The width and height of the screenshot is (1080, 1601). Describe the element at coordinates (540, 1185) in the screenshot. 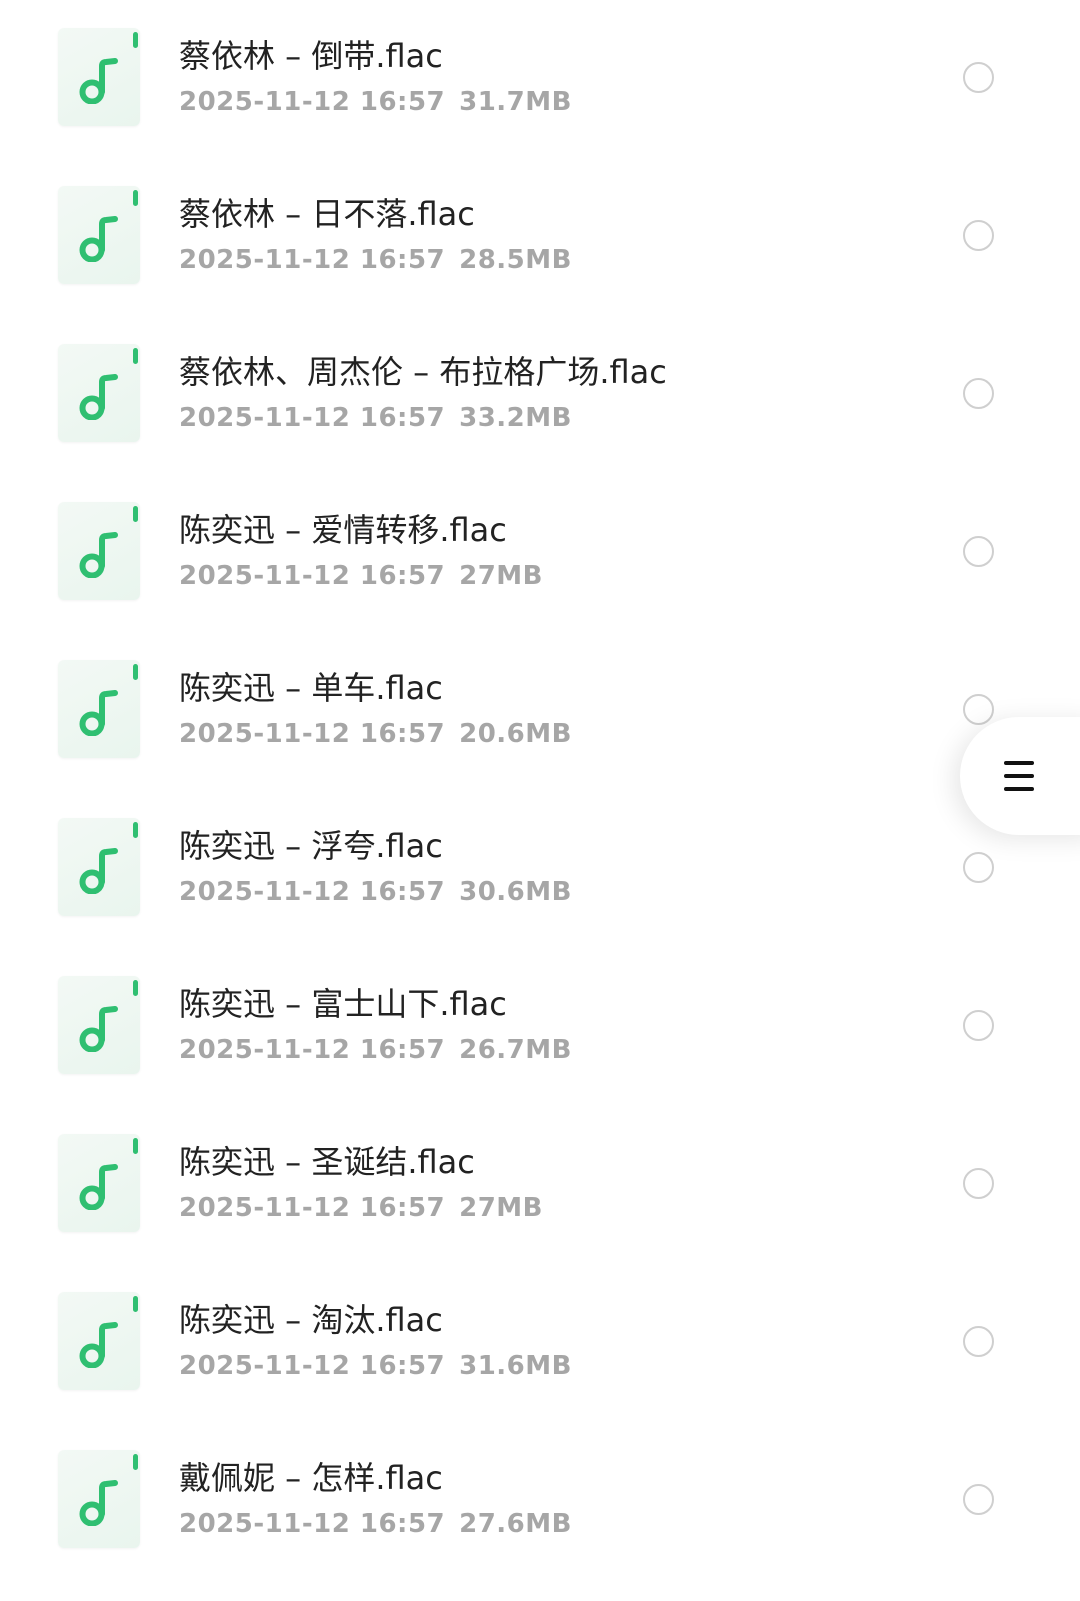

I see `file-list-item: 陈奕迅 – 圣诞结.flac 2025-11-12 16:57 27MB` at that location.